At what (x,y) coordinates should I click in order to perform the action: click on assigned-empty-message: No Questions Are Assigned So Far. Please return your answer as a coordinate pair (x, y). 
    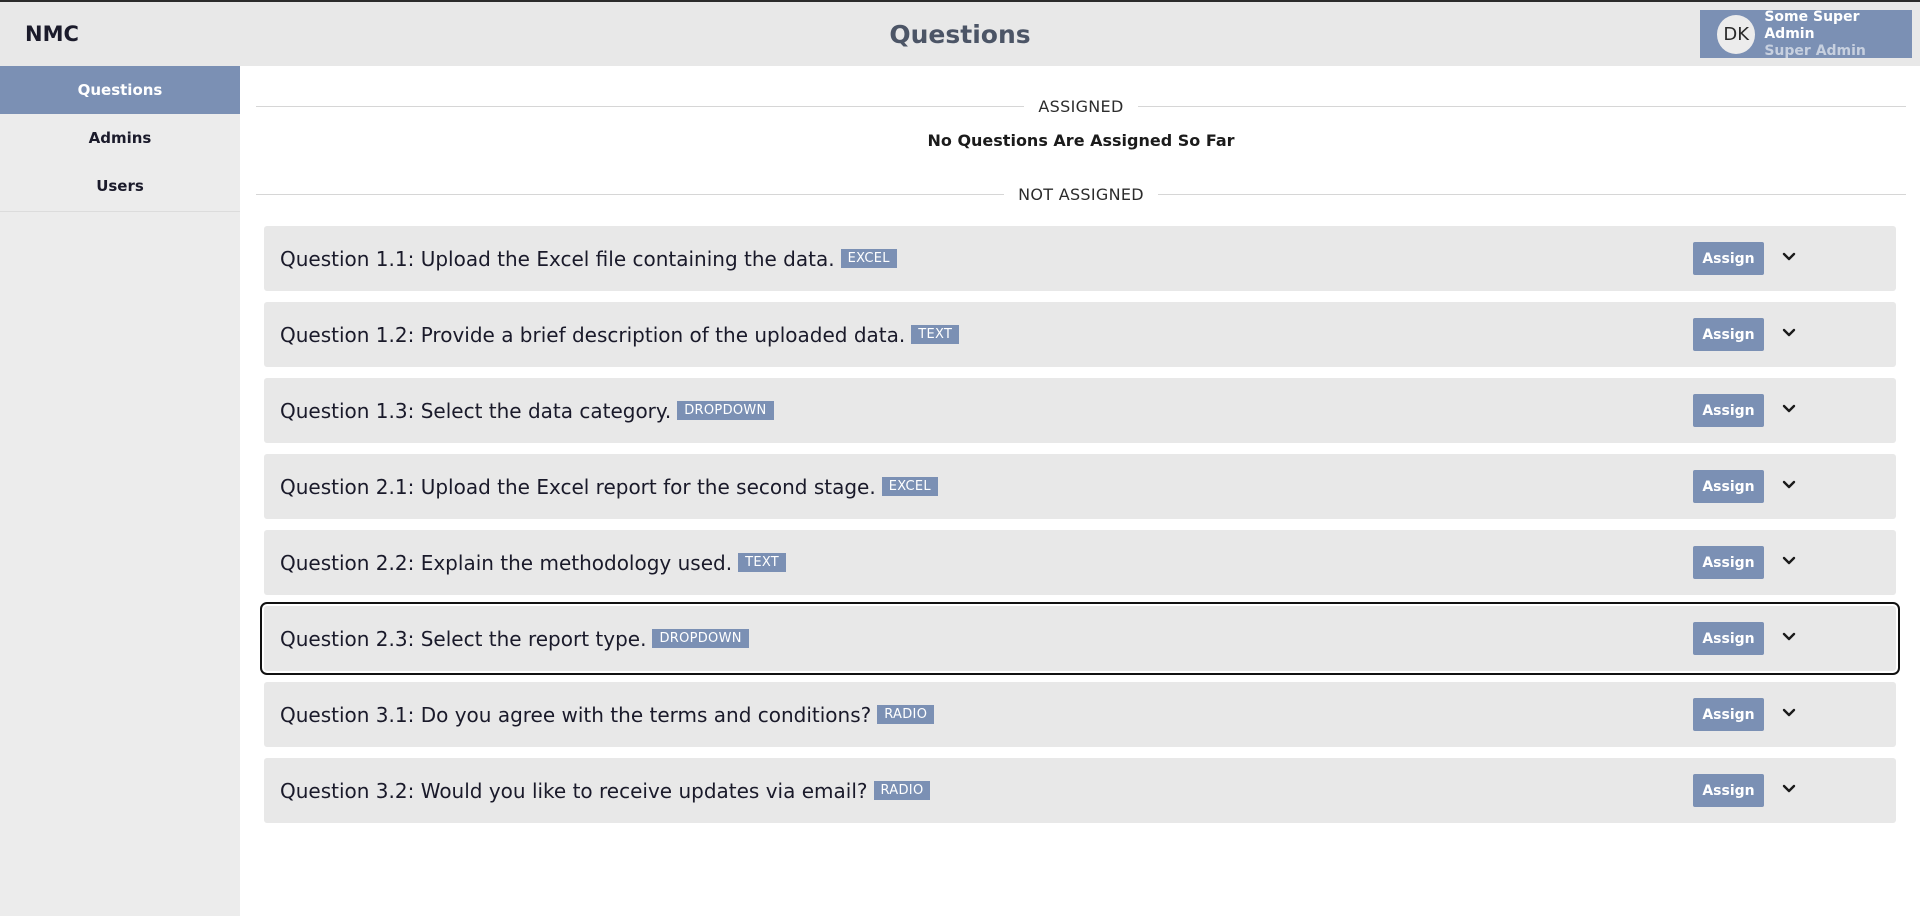
    Looking at the image, I should click on (1081, 140).